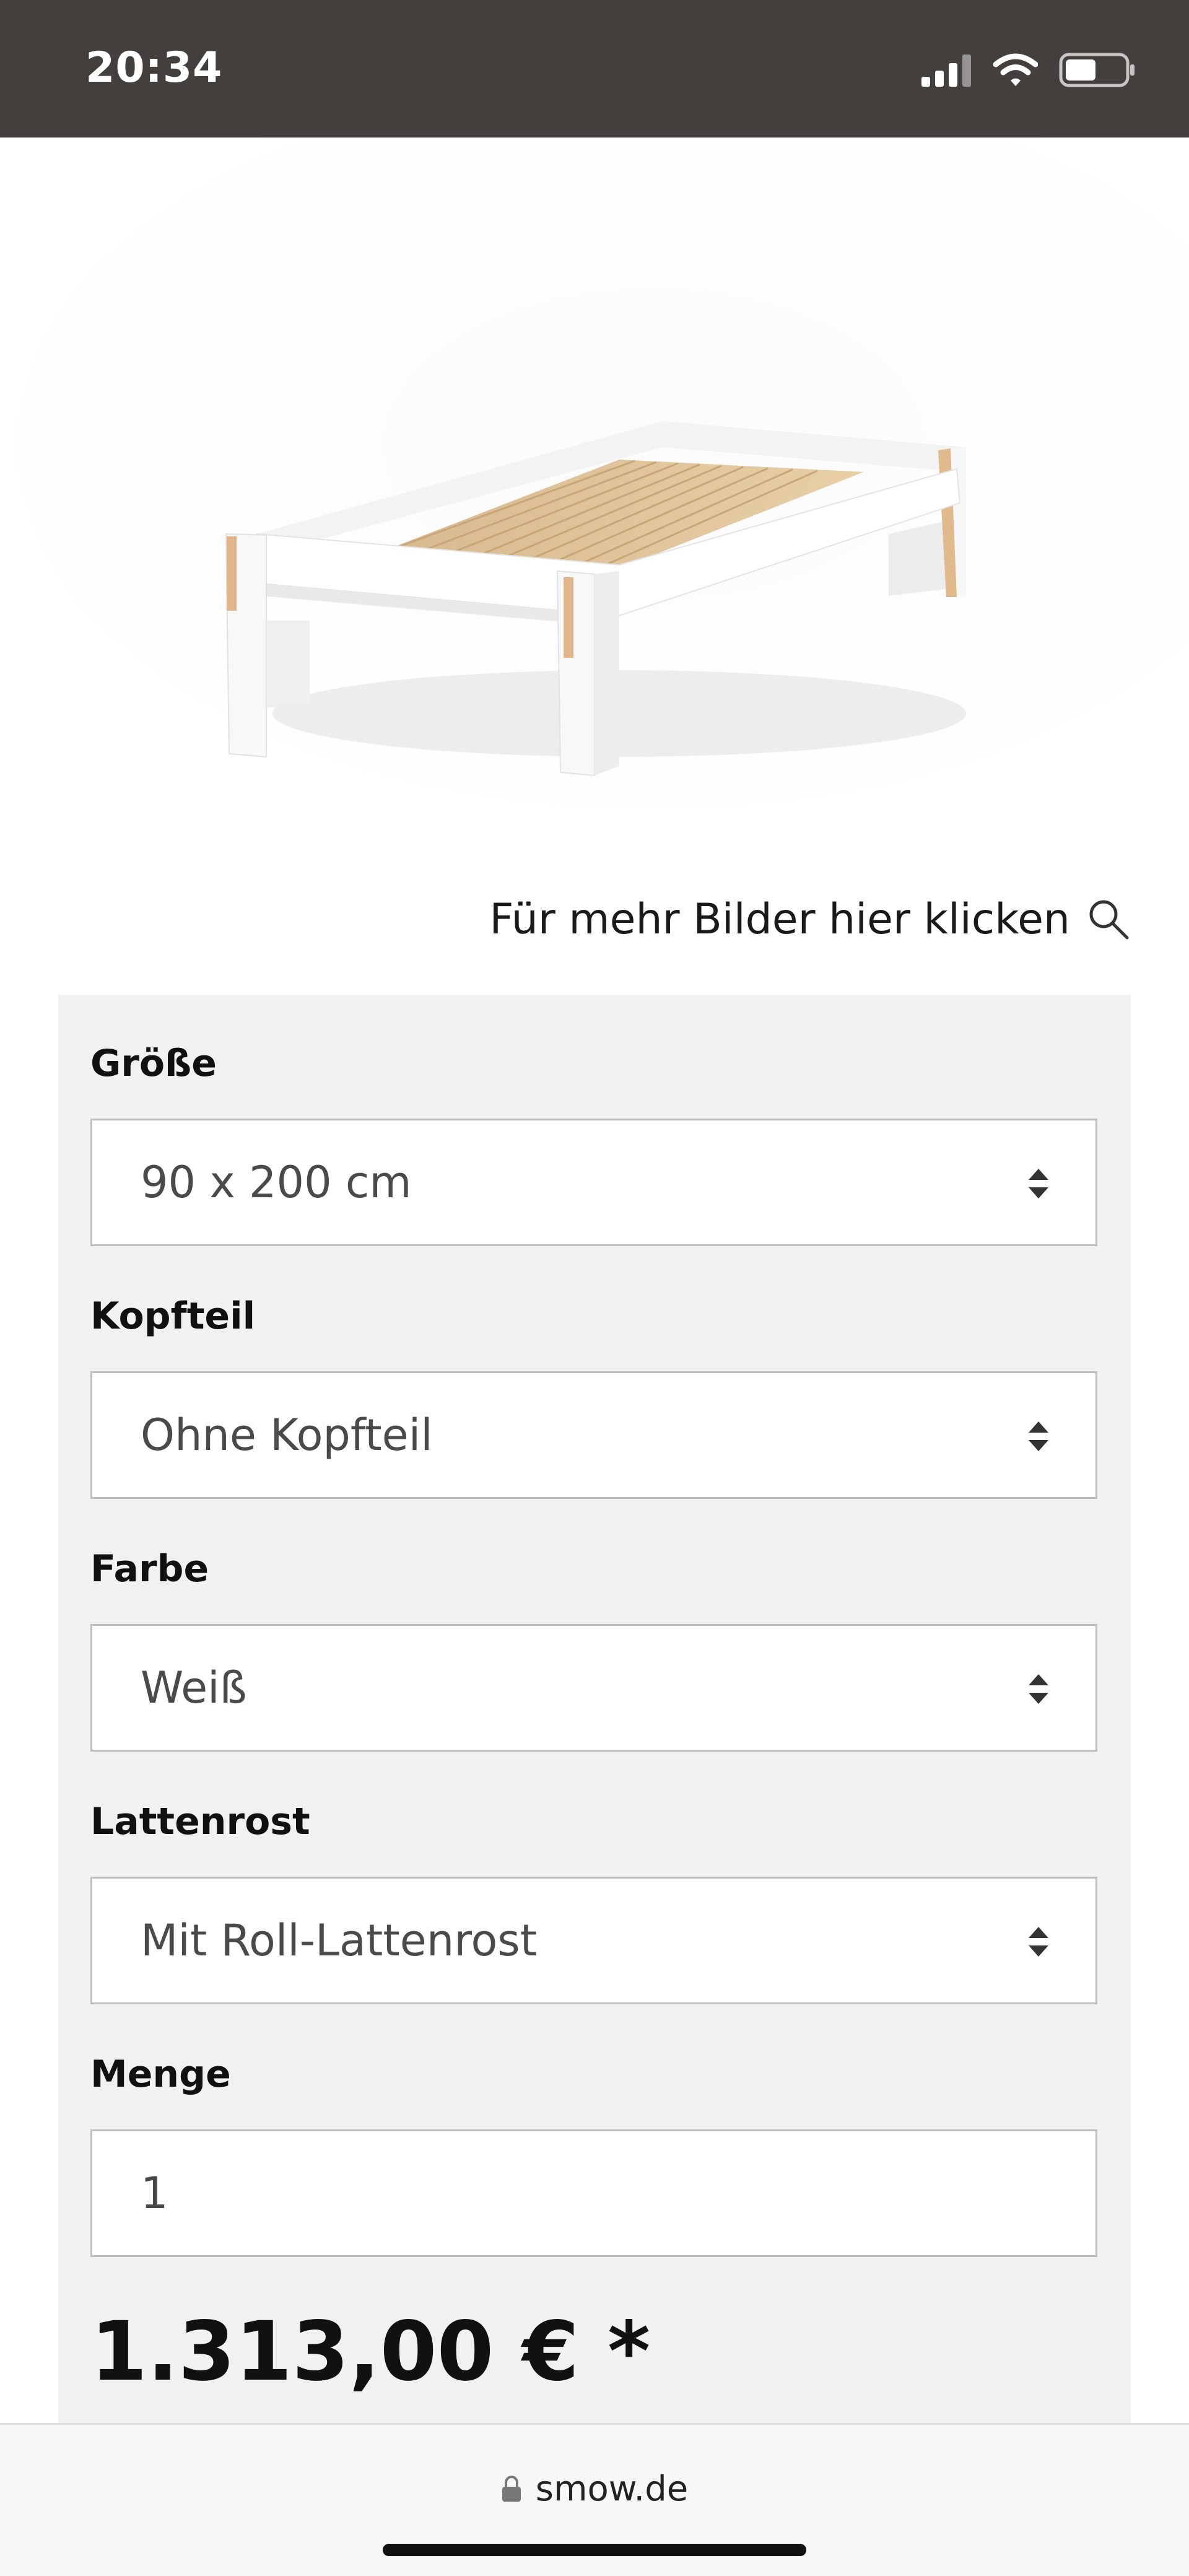  Describe the element at coordinates (200, 1821) in the screenshot. I see `slatted-frame-label: Lattenrost` at that location.